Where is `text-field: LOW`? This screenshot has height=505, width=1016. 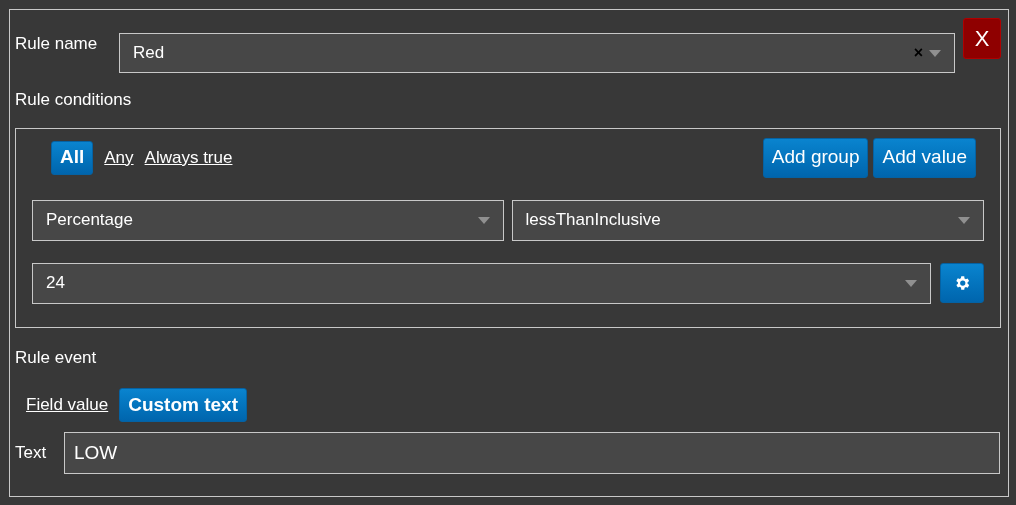 text-field: LOW is located at coordinates (532, 453).